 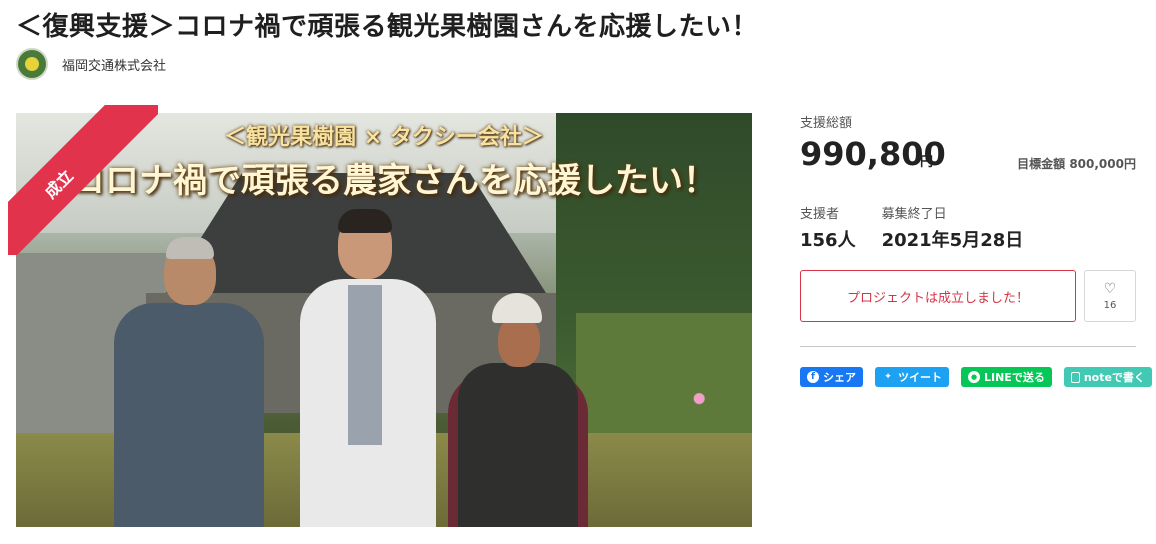 I want to click on success-badge-label: 成立, so click(x=58, y=184).